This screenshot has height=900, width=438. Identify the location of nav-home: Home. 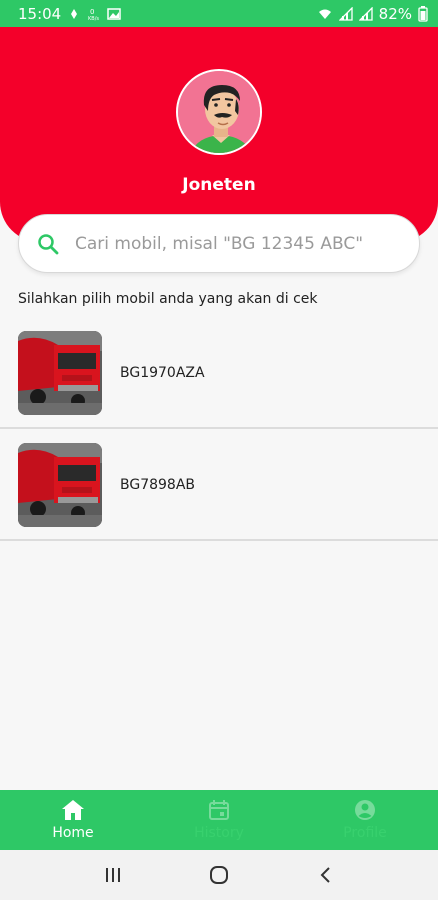
(73, 820).